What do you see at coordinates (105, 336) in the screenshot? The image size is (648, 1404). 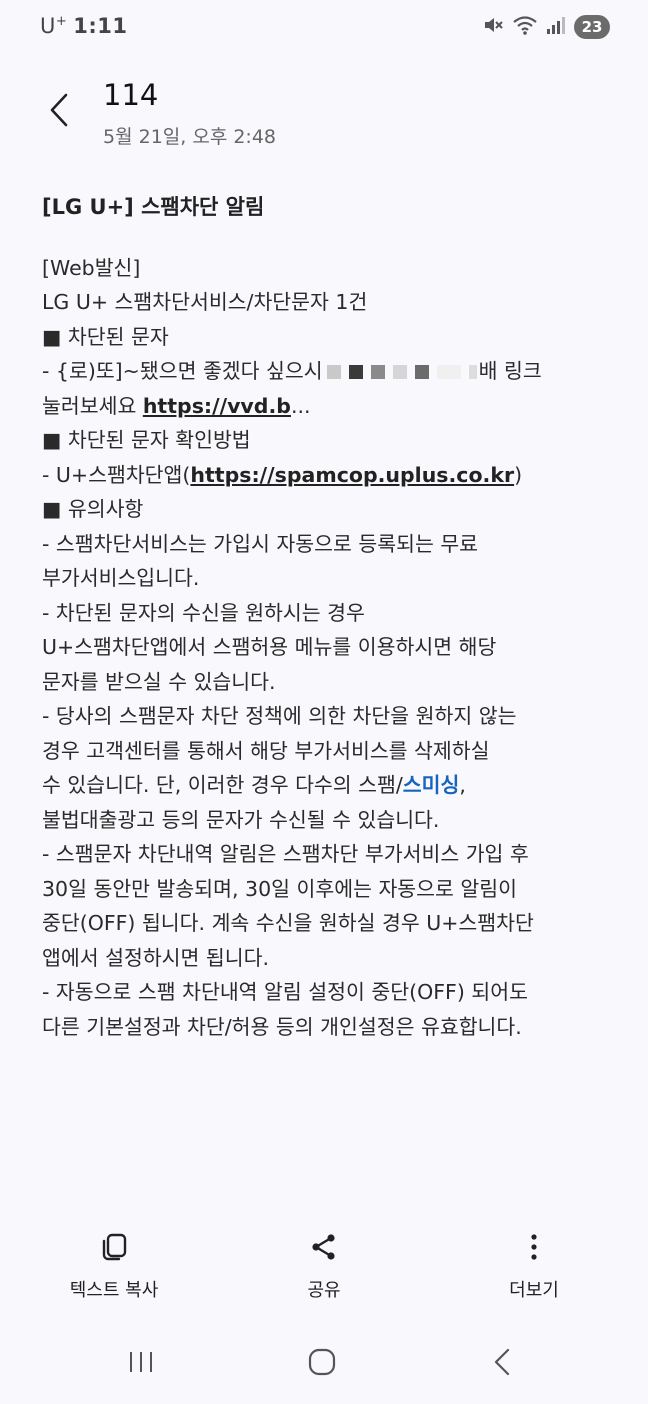 I see `message-line: ■ 차단된 문자` at bounding box center [105, 336].